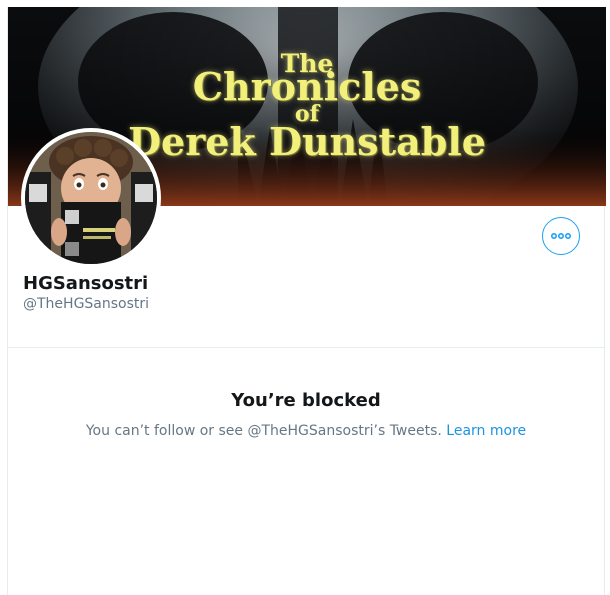 The height and width of the screenshot is (595, 610). Describe the element at coordinates (306, 400) in the screenshot. I see `blocked-title: You’re blocked` at that location.